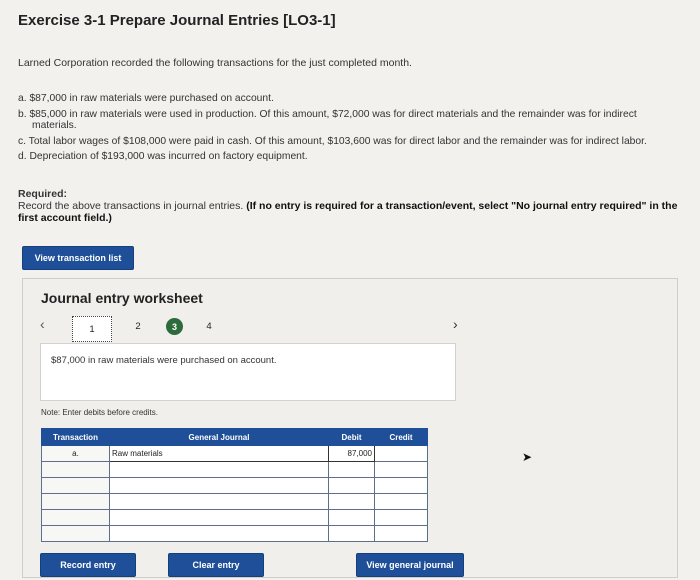 This screenshot has width=700, height=580. Describe the element at coordinates (174, 326) in the screenshot. I see `step-3-tab: 3` at that location.